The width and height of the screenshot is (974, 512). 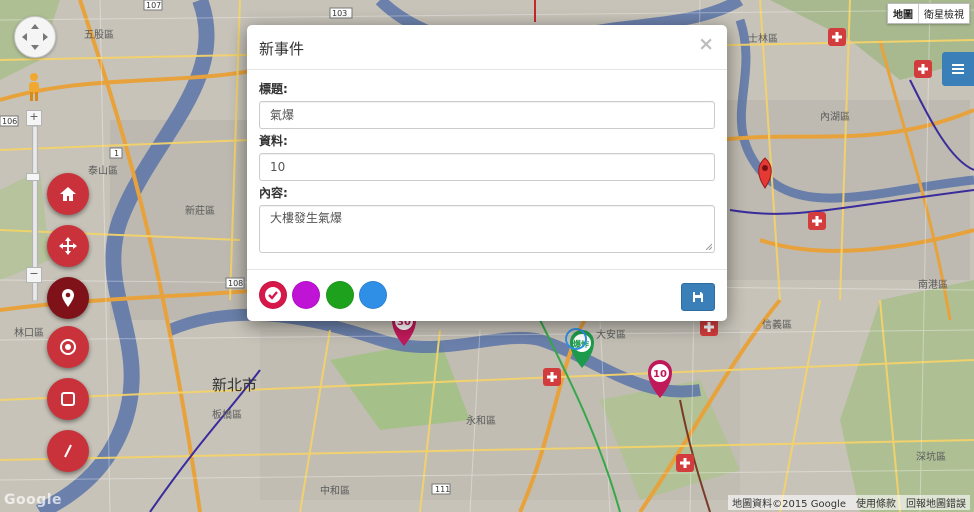 What do you see at coordinates (876, 502) in the screenshot?
I see `terms-link: 使用條款` at bounding box center [876, 502].